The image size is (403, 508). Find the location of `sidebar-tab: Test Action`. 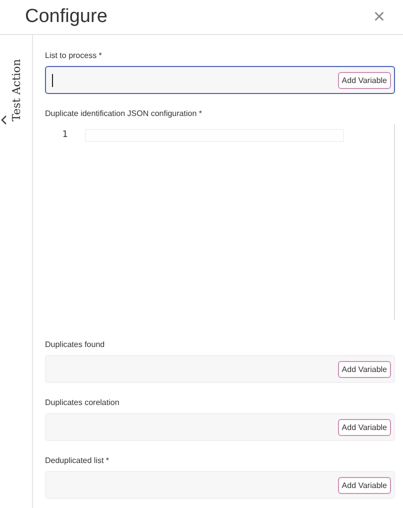

sidebar-tab: Test Action is located at coordinates (16, 90).